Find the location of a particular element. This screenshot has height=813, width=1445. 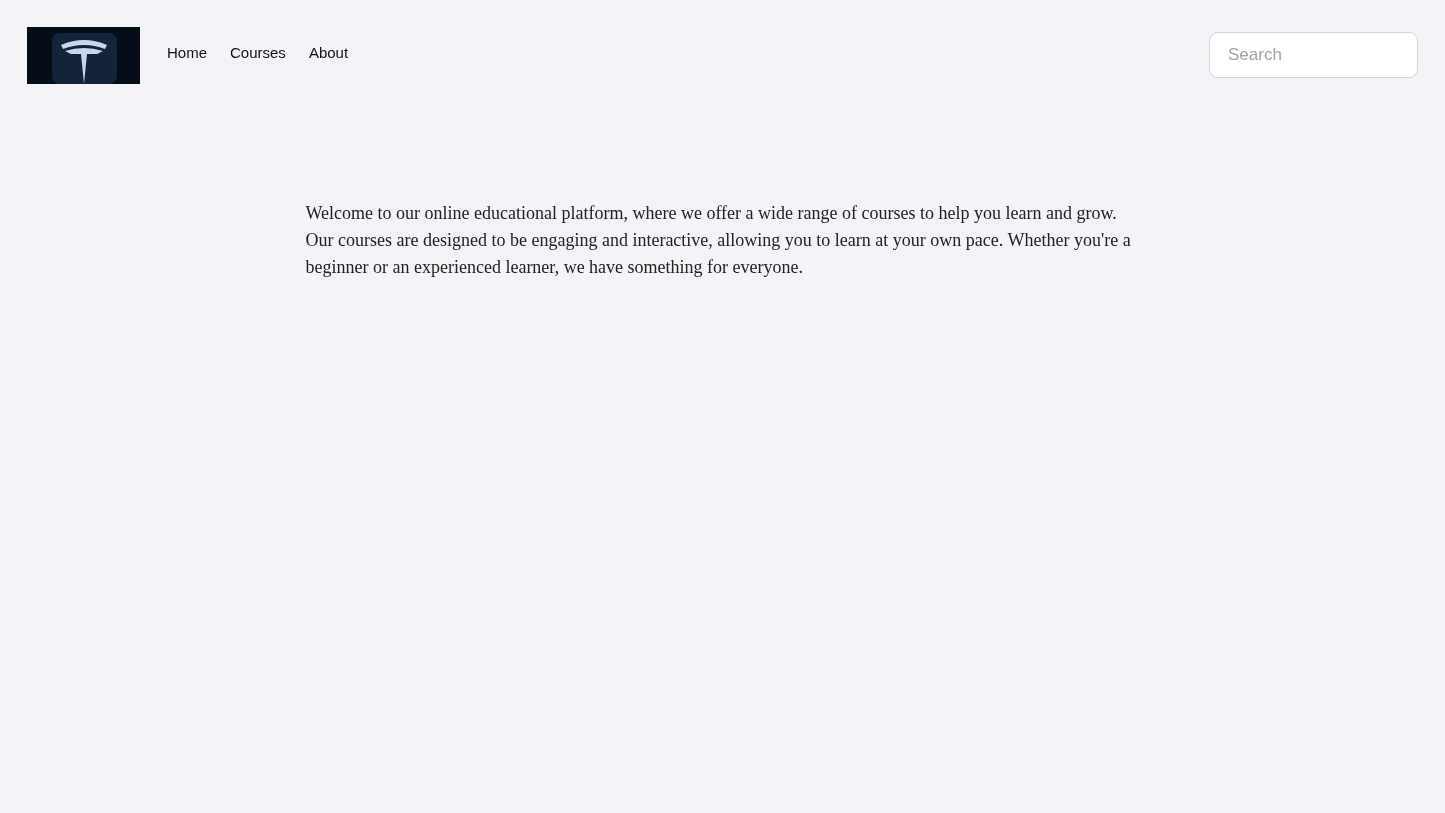

nav-link: Courses is located at coordinates (258, 53).